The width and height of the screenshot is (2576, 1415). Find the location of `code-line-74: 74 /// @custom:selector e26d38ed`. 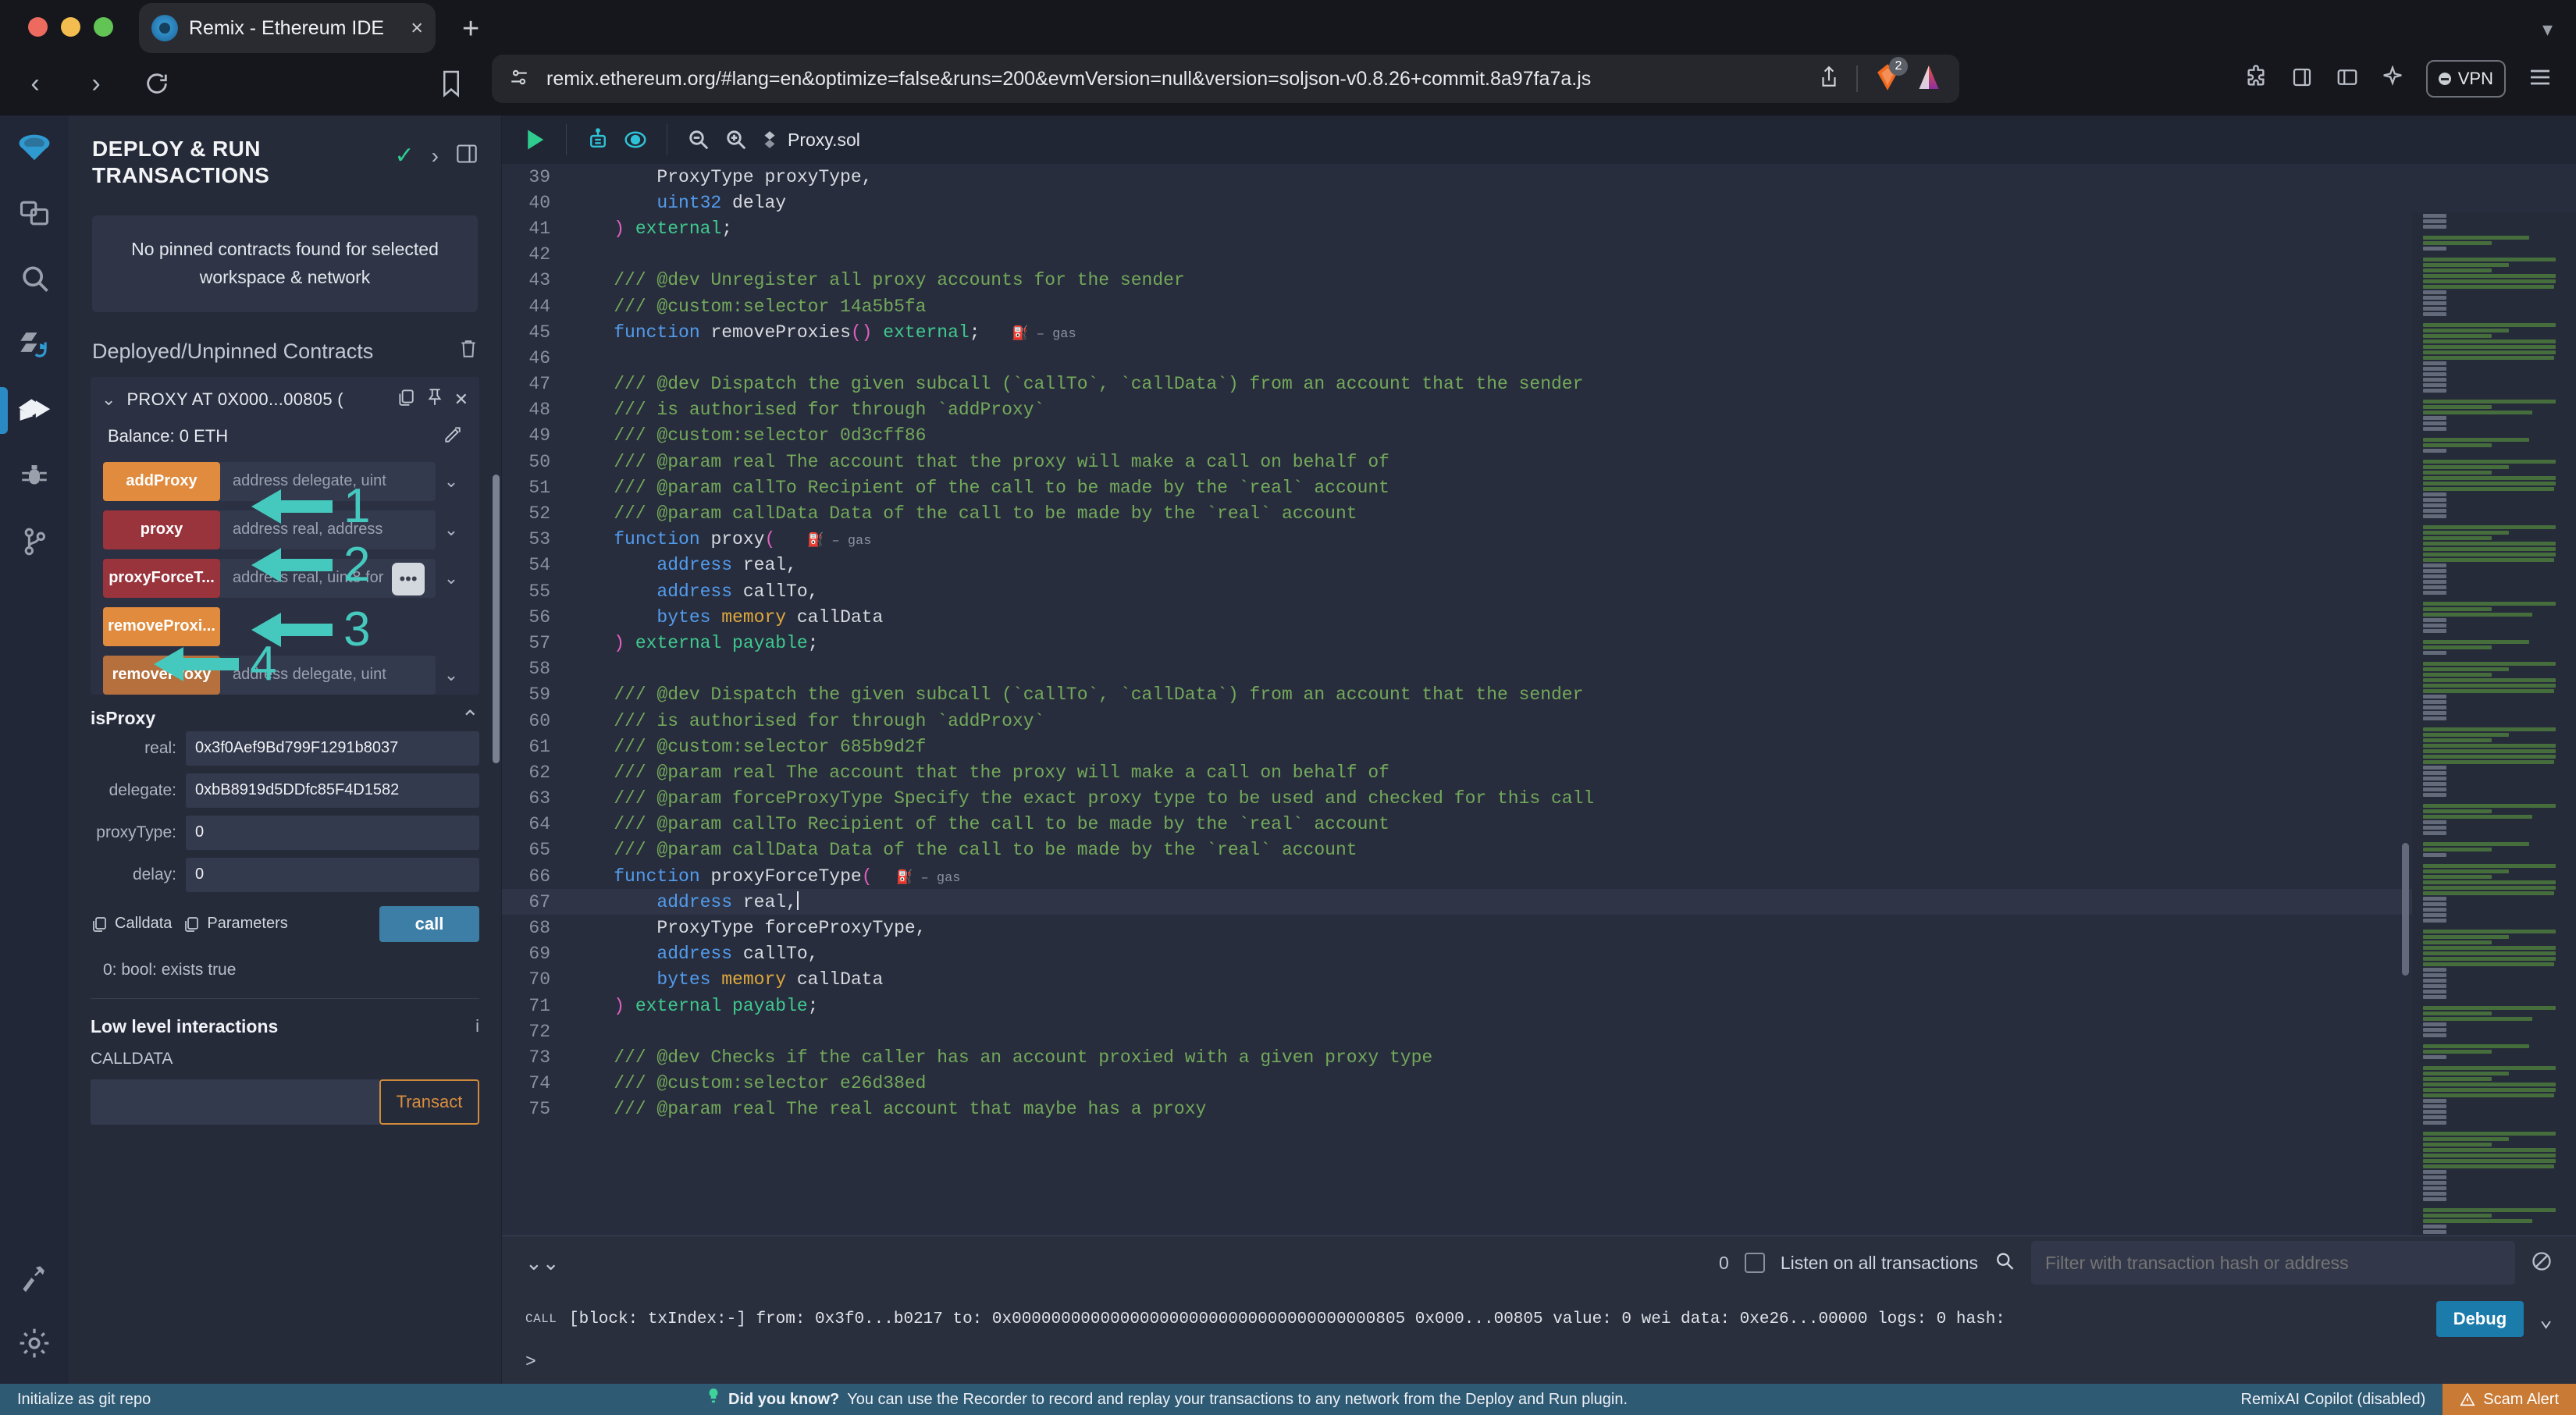

code-line-74: 74 /// @custom:selector e26d38ed is located at coordinates (1539, 1084).